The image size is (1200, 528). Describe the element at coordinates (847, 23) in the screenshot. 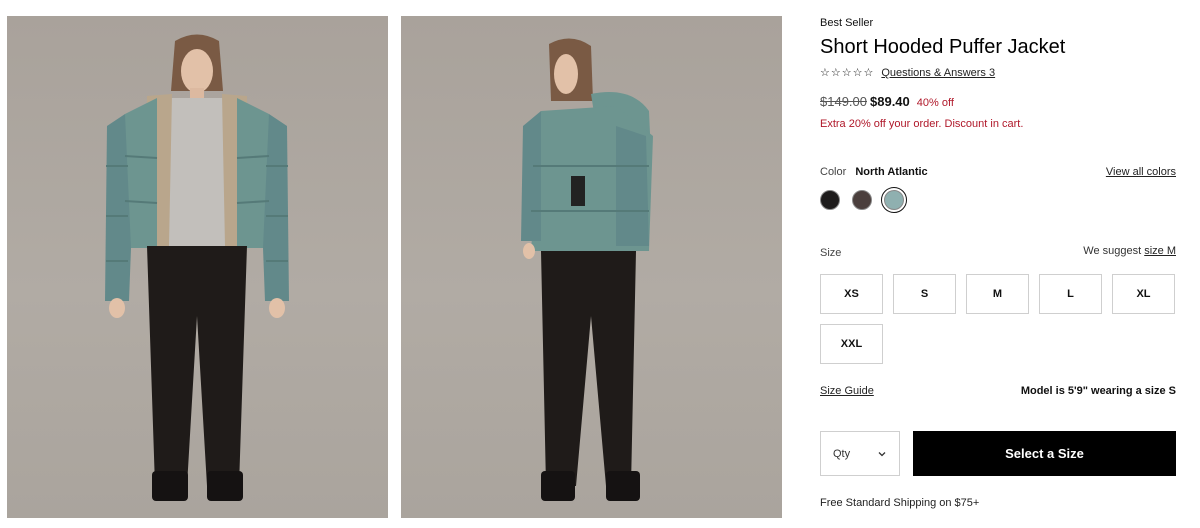

I see `best-seller-badge: Best Seller` at that location.